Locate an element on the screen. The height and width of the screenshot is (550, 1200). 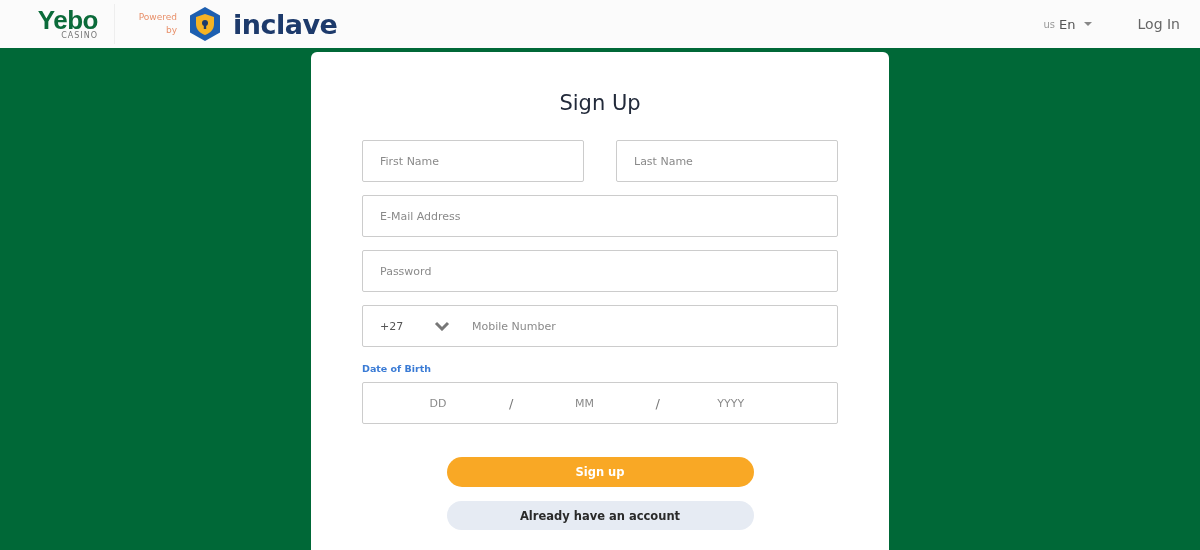
shield-logo-icon is located at coordinates (205, 24).